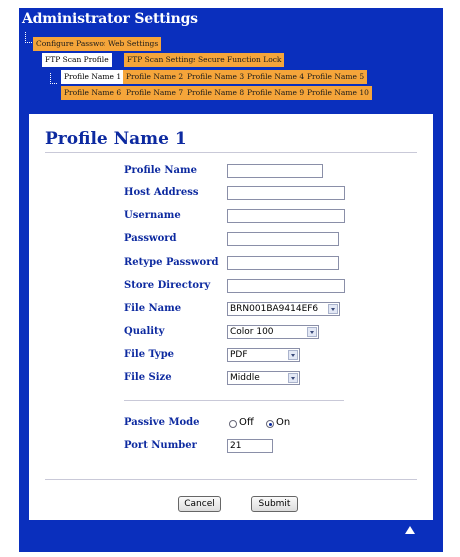  Describe the element at coordinates (144, 331) in the screenshot. I see `quality-label: Quality` at that location.